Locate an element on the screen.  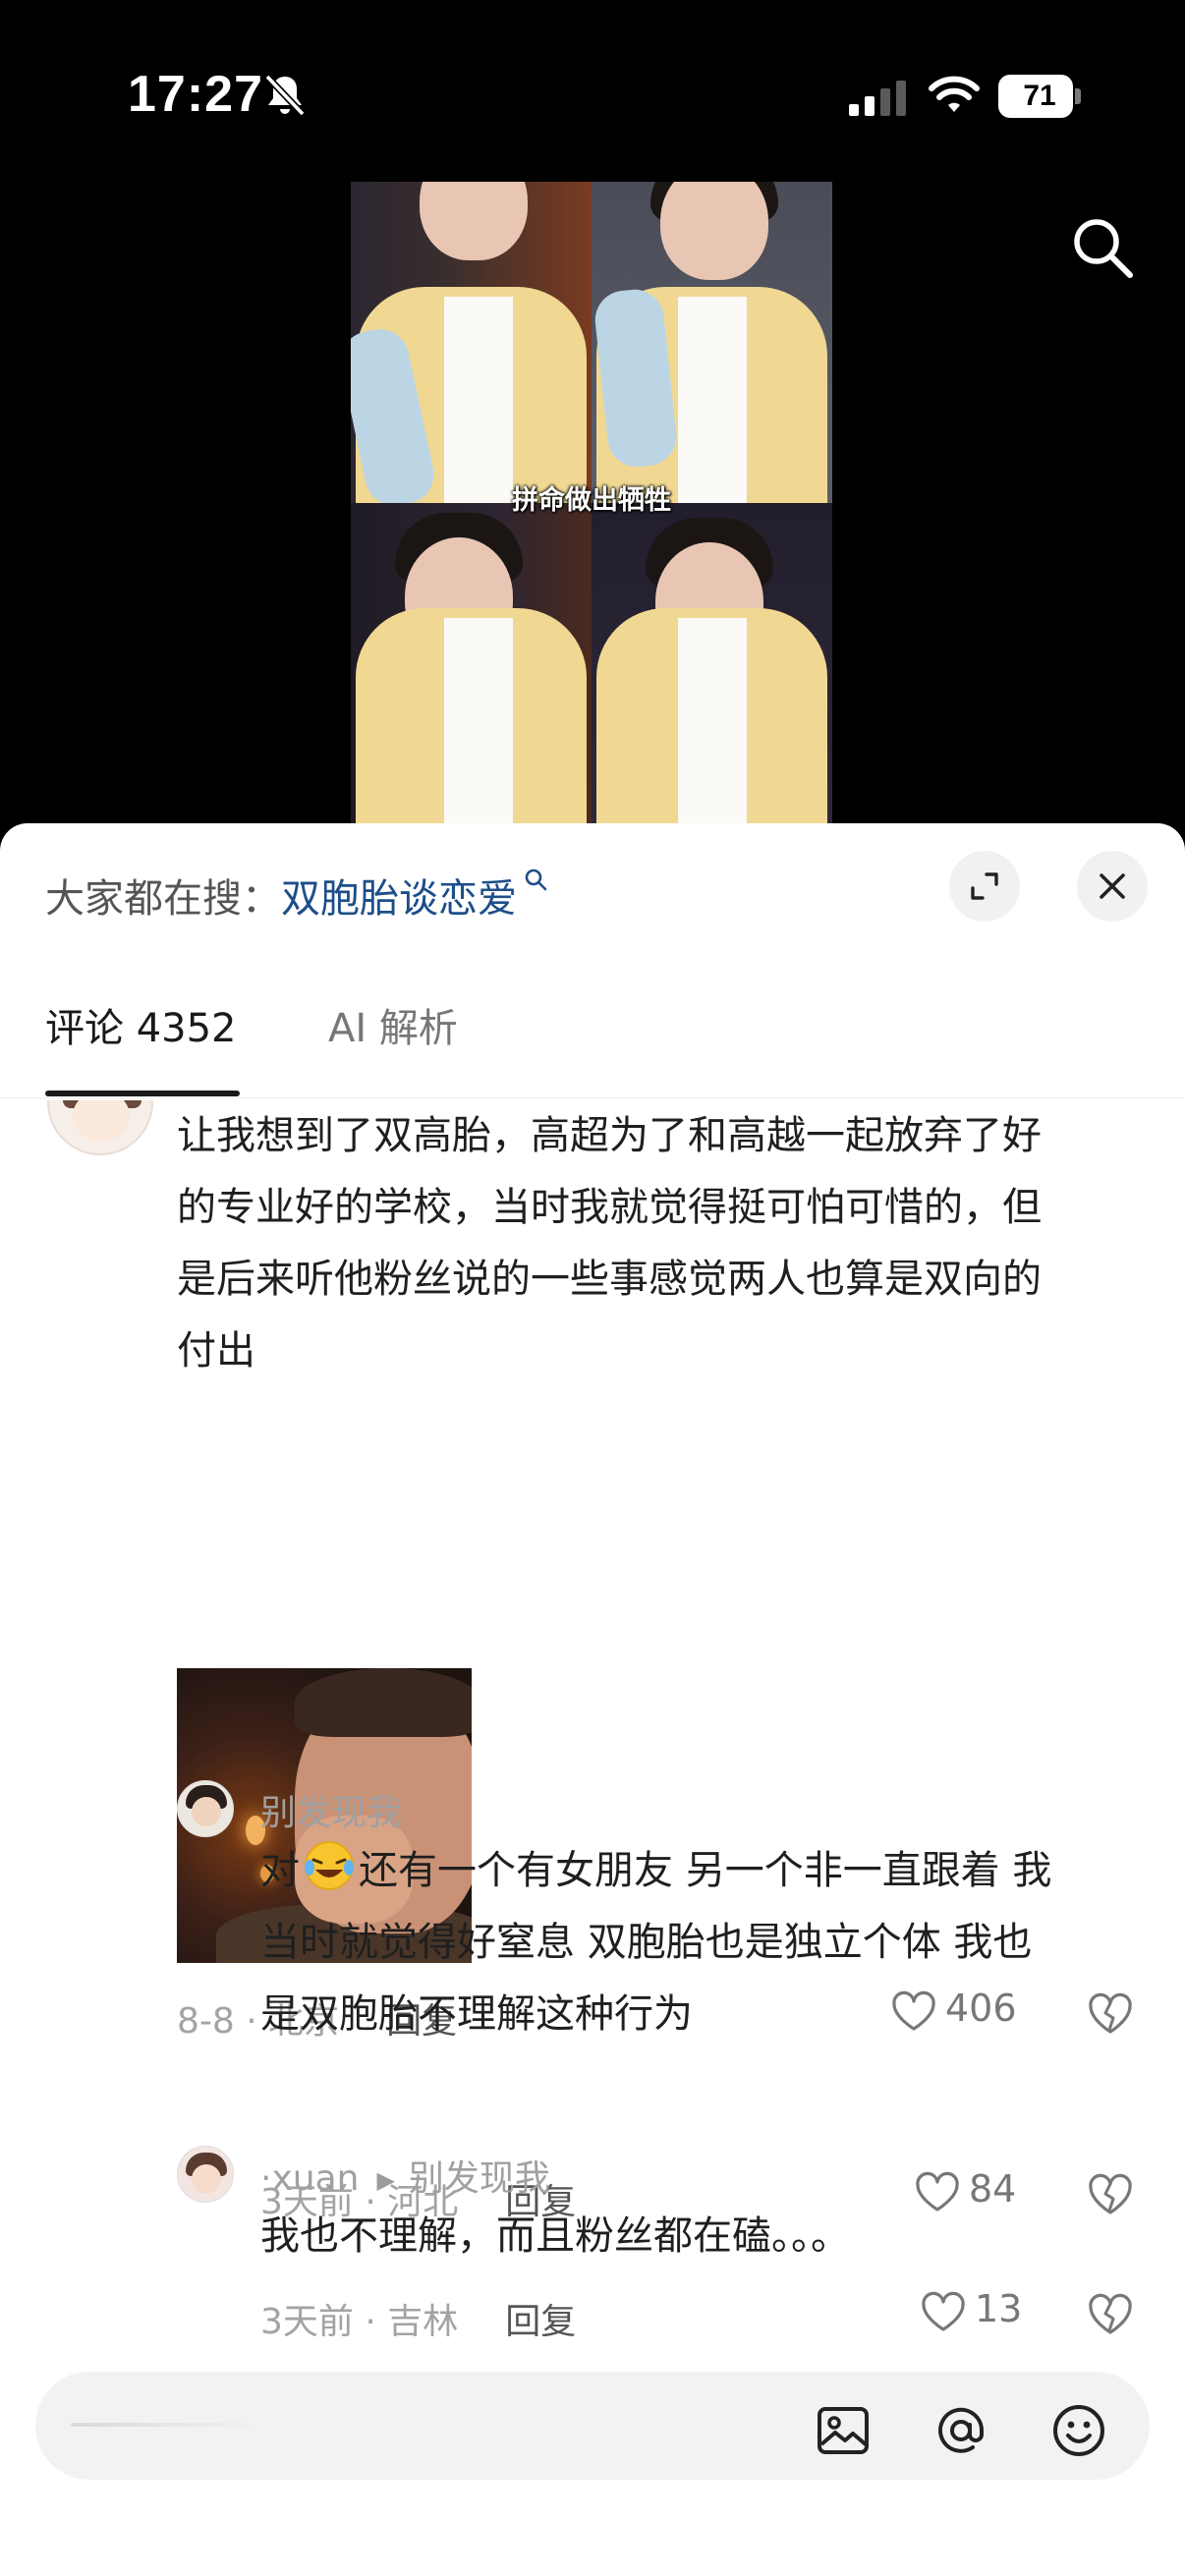
reply-button: 回复 is located at coordinates (540, 2319).